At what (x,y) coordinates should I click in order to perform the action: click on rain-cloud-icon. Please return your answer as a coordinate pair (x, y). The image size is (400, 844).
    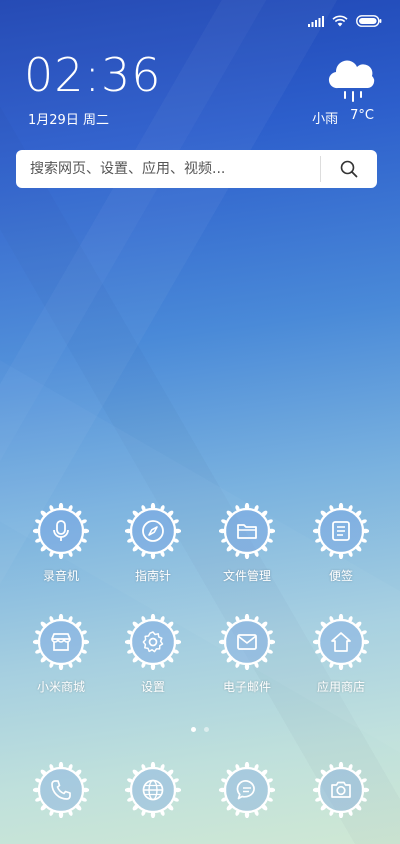
    Looking at the image, I should click on (351, 83).